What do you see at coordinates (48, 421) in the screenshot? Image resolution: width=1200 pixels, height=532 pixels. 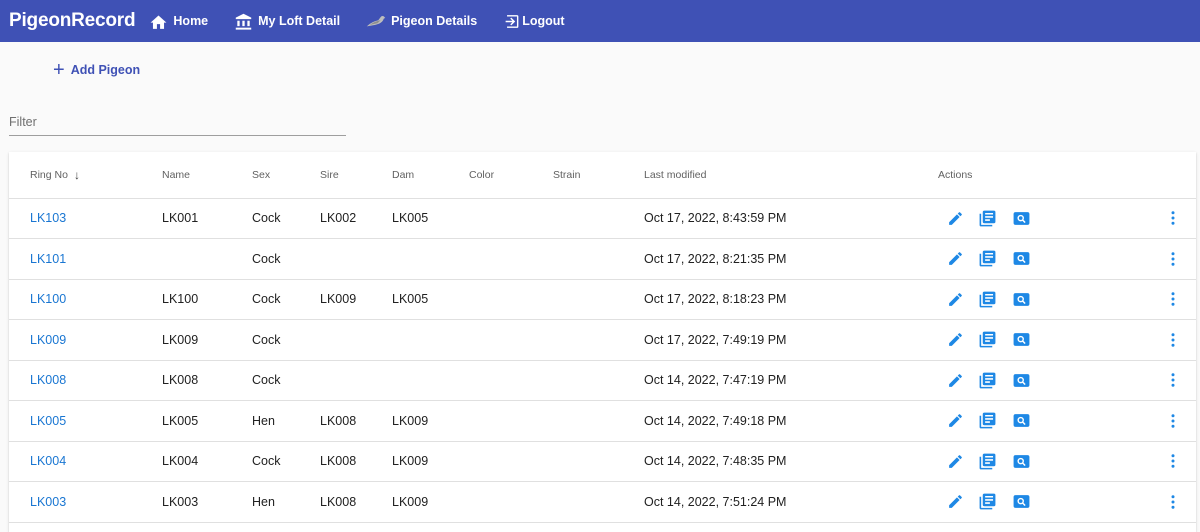 I see `ring-no-link: LK005` at bounding box center [48, 421].